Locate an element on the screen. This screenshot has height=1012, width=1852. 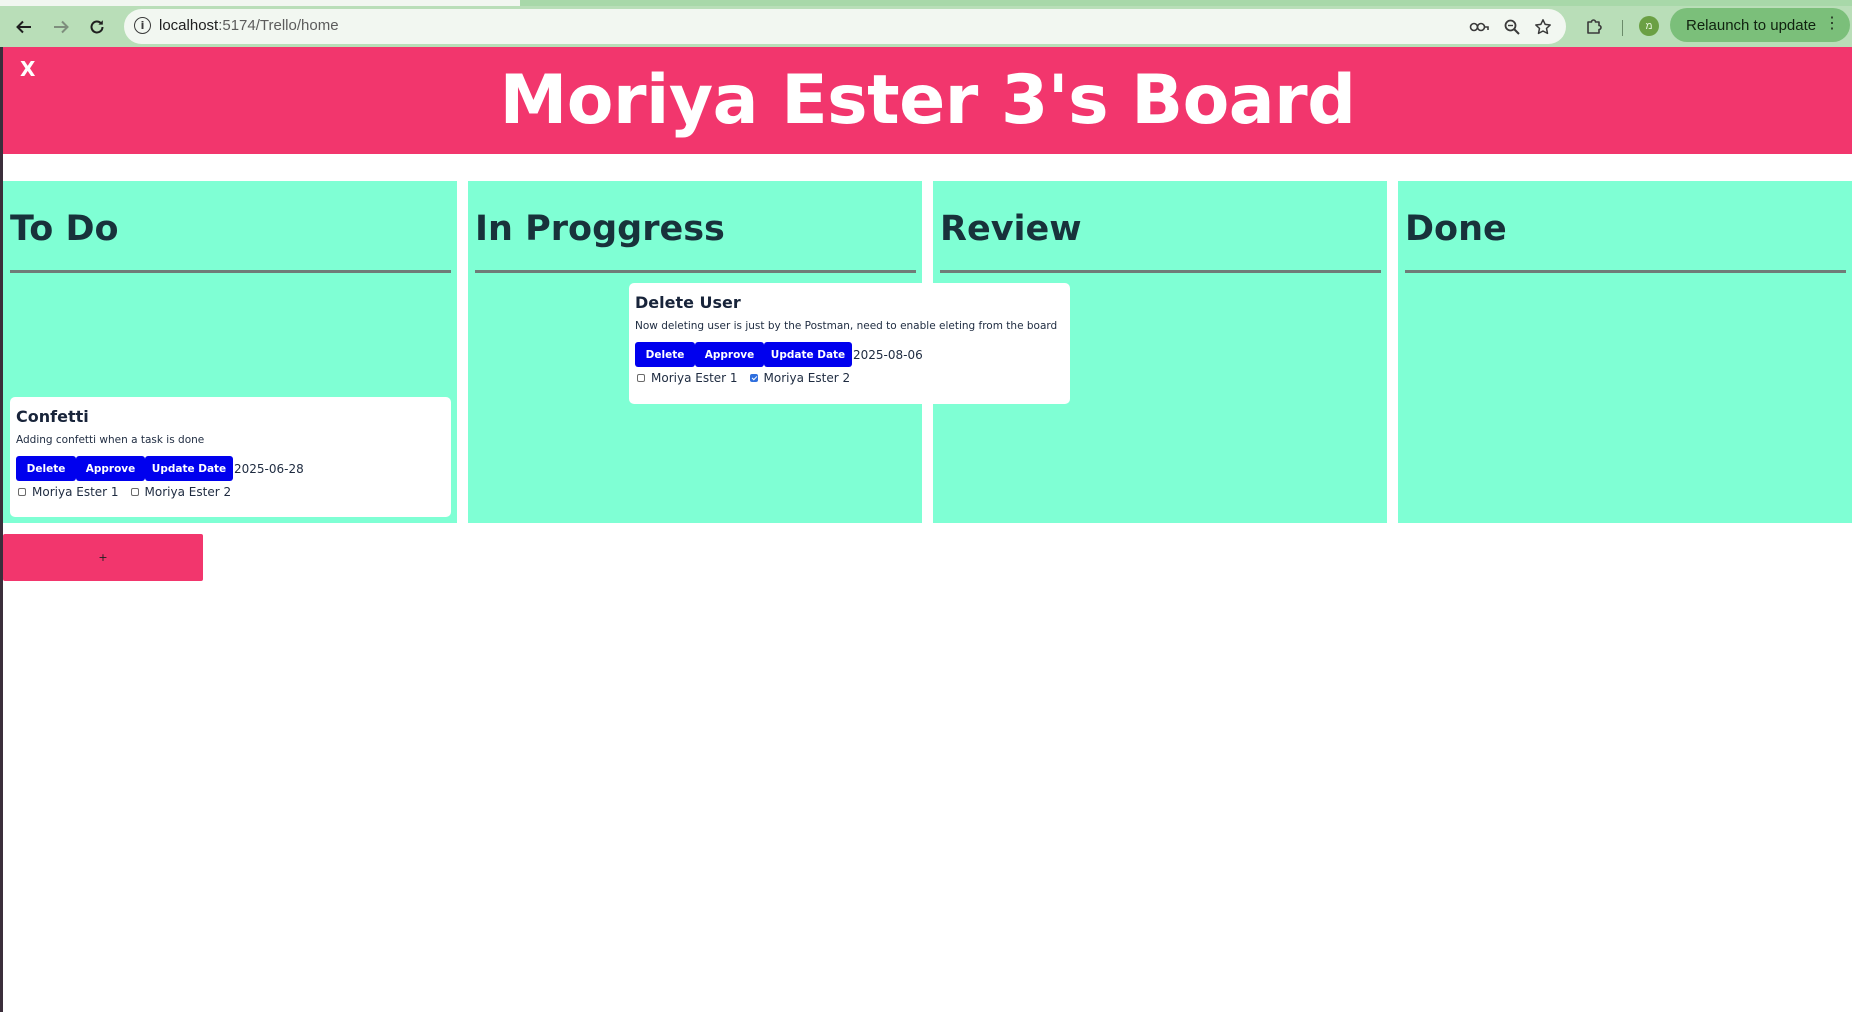
board-title: Moriya Ester 3's Board is located at coordinates (927, 100).